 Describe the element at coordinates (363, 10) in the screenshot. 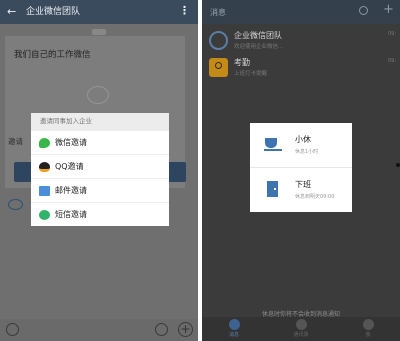

I see `search-icon` at that location.